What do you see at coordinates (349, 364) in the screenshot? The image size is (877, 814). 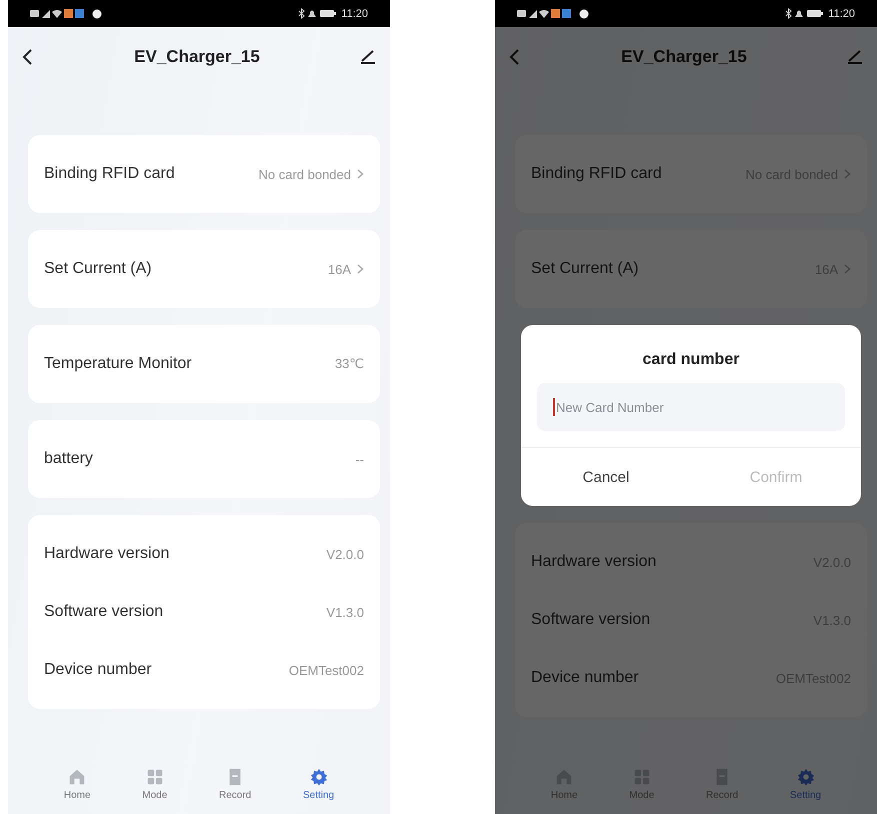 I see `setting-value: 33℃` at bounding box center [349, 364].